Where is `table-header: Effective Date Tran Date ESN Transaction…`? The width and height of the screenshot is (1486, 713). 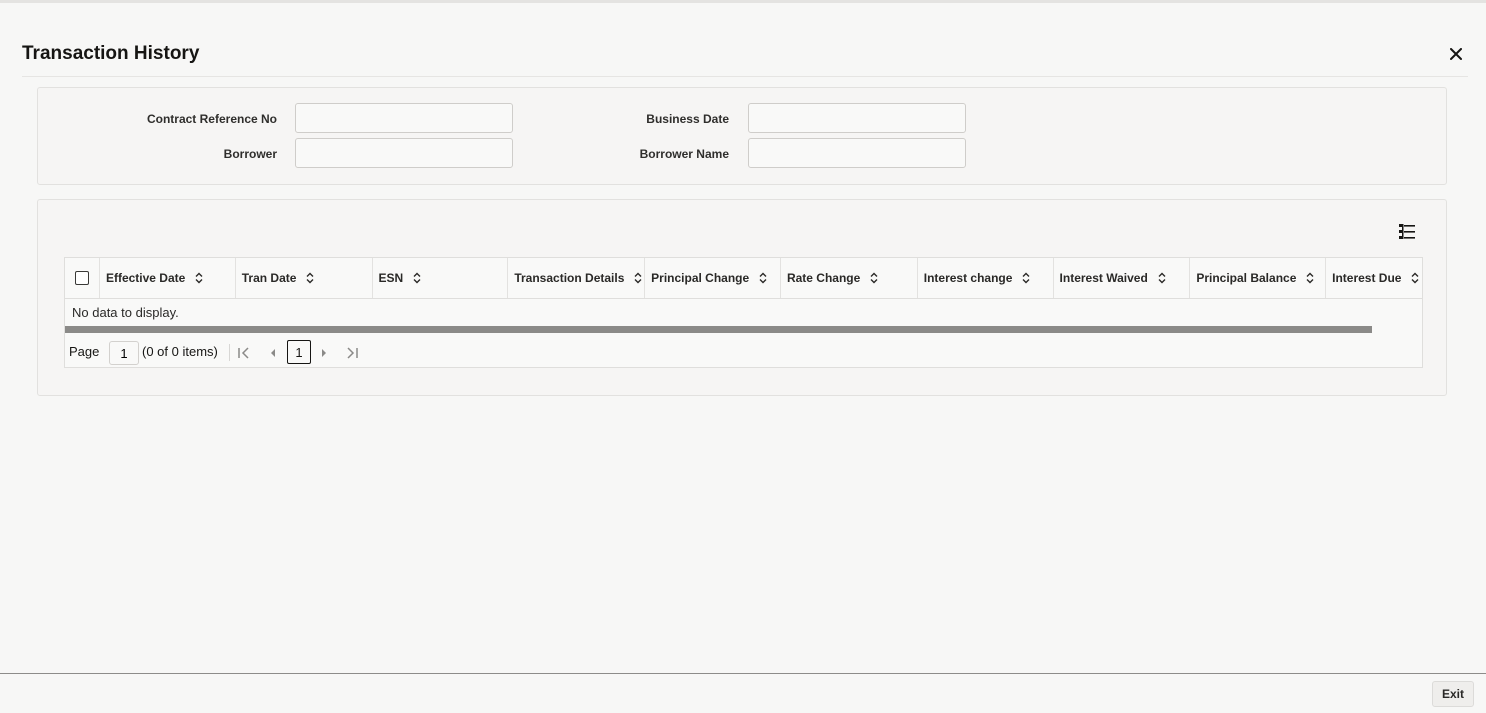
table-header: Effective Date Tran Date ESN Transaction… is located at coordinates (743, 278).